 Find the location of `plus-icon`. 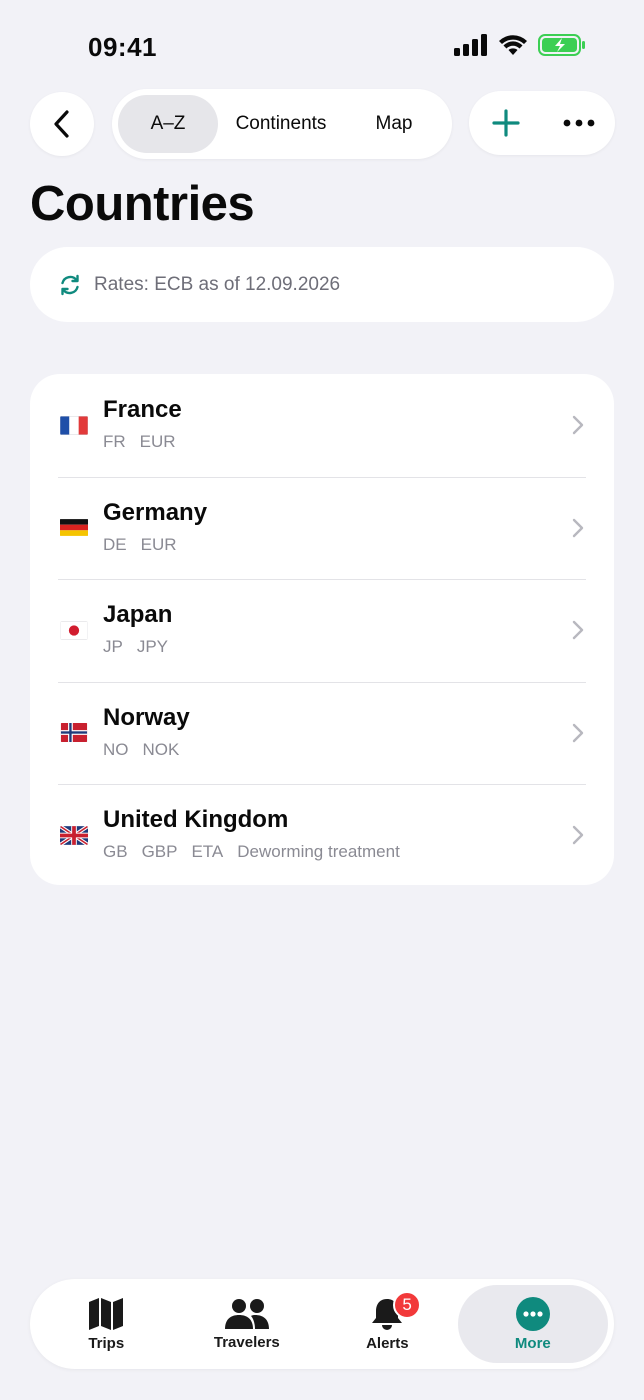

plus-icon is located at coordinates (505, 123).